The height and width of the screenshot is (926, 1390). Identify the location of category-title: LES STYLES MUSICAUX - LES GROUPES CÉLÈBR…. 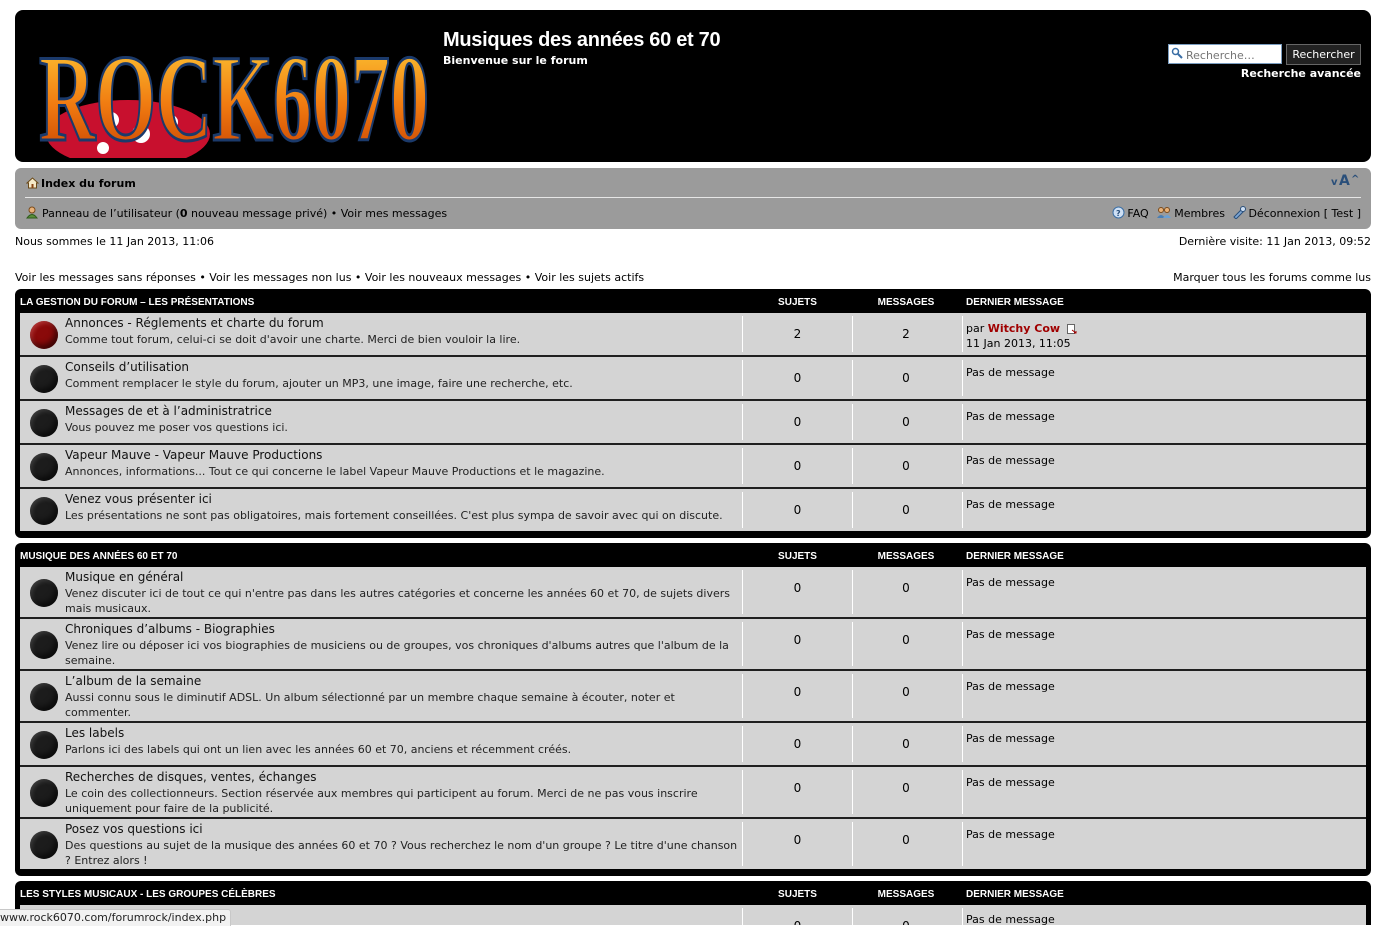
(148, 894).